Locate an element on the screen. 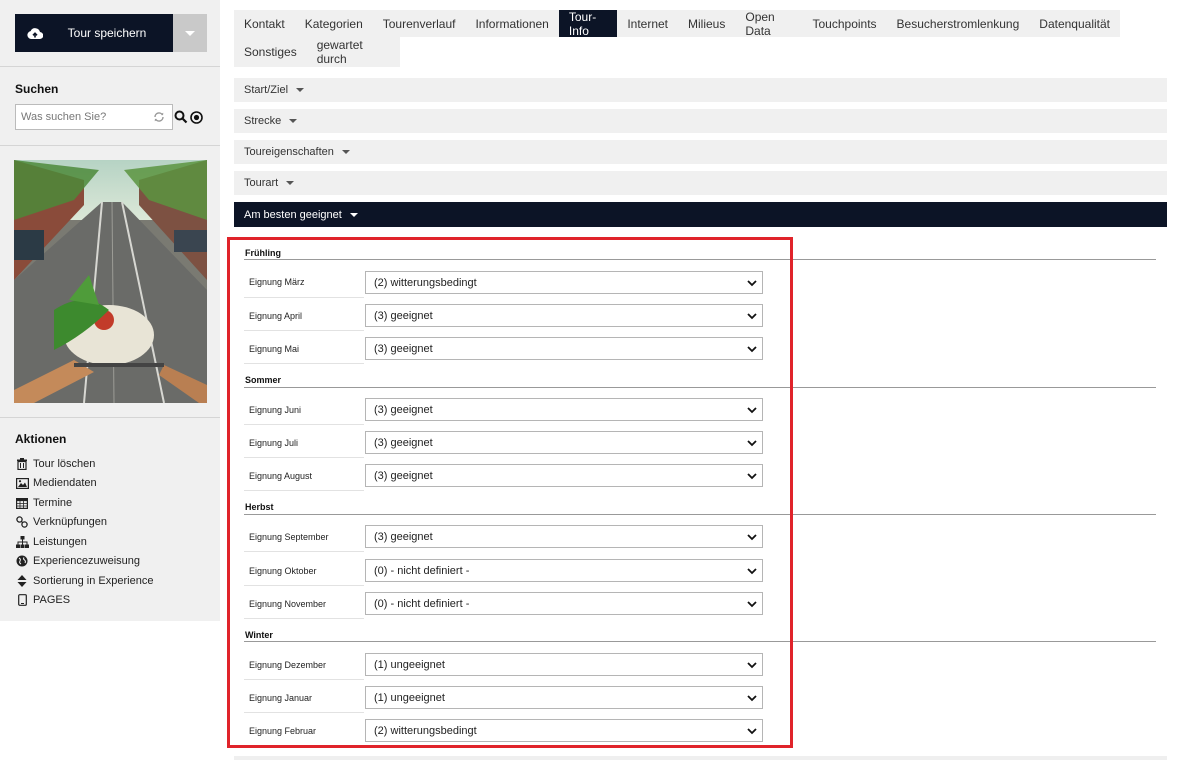 The width and height of the screenshot is (1188, 760). accordion-label: Start/Ziel is located at coordinates (266, 90).